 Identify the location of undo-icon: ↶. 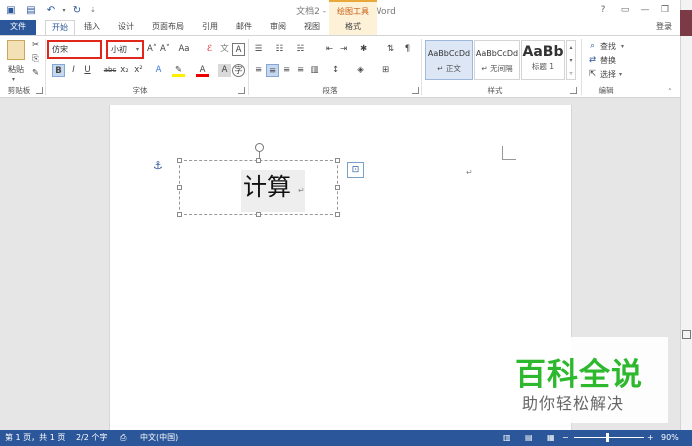
(51, 10).